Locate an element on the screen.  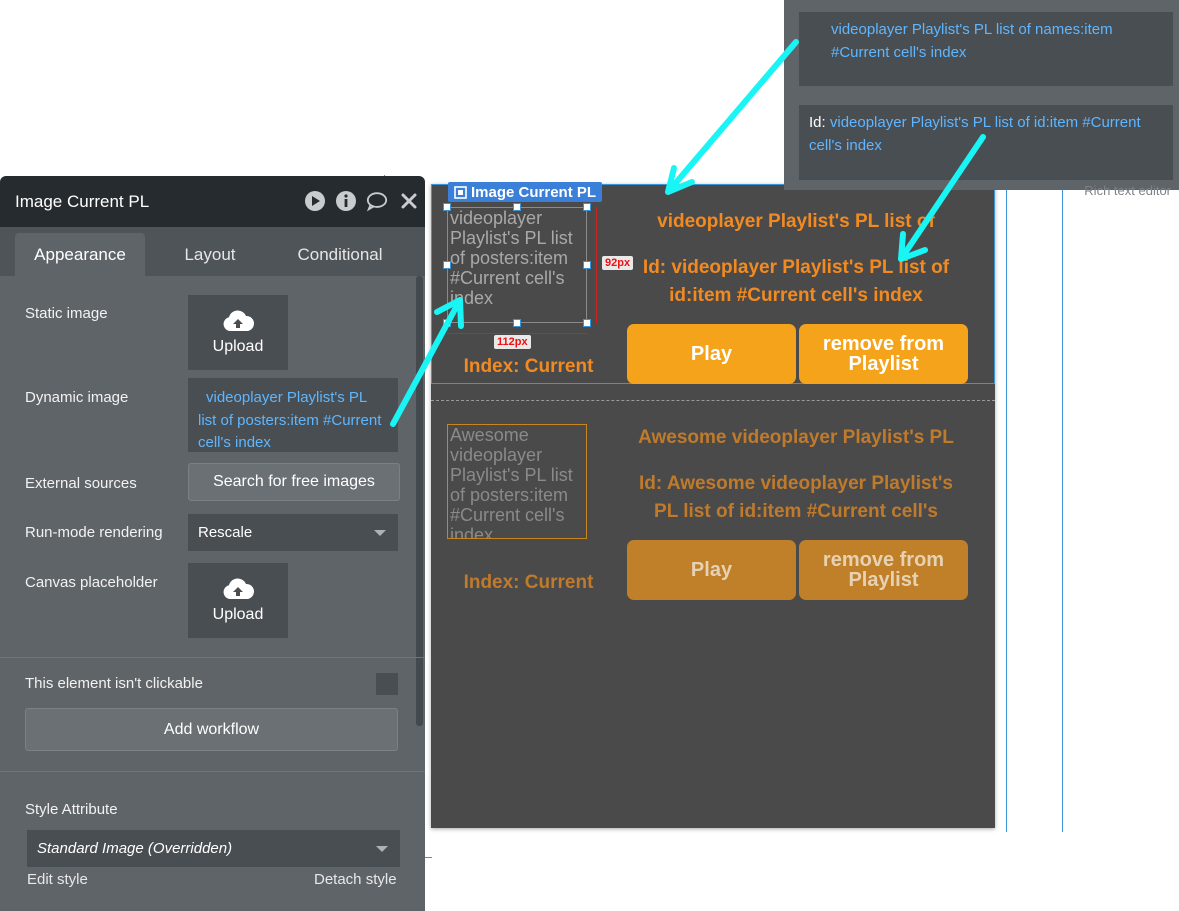
arrow-to-name-text is located at coordinates (732, 117).